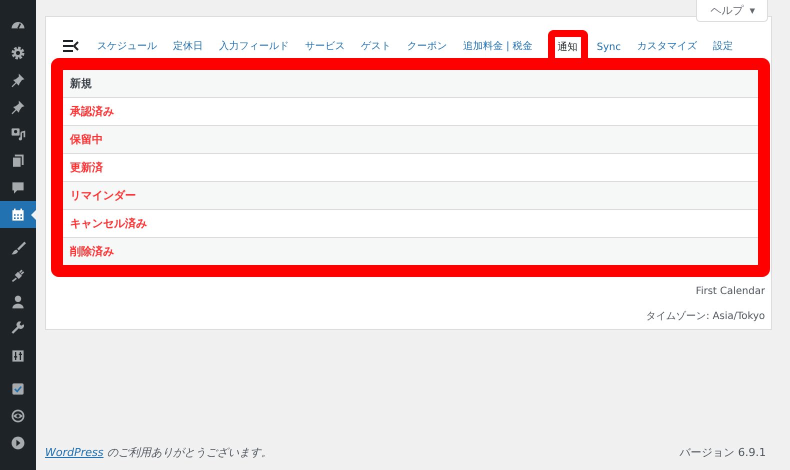 This screenshot has width=790, height=470. What do you see at coordinates (71, 46) in the screenshot?
I see `menu-collapse-icon` at bounding box center [71, 46].